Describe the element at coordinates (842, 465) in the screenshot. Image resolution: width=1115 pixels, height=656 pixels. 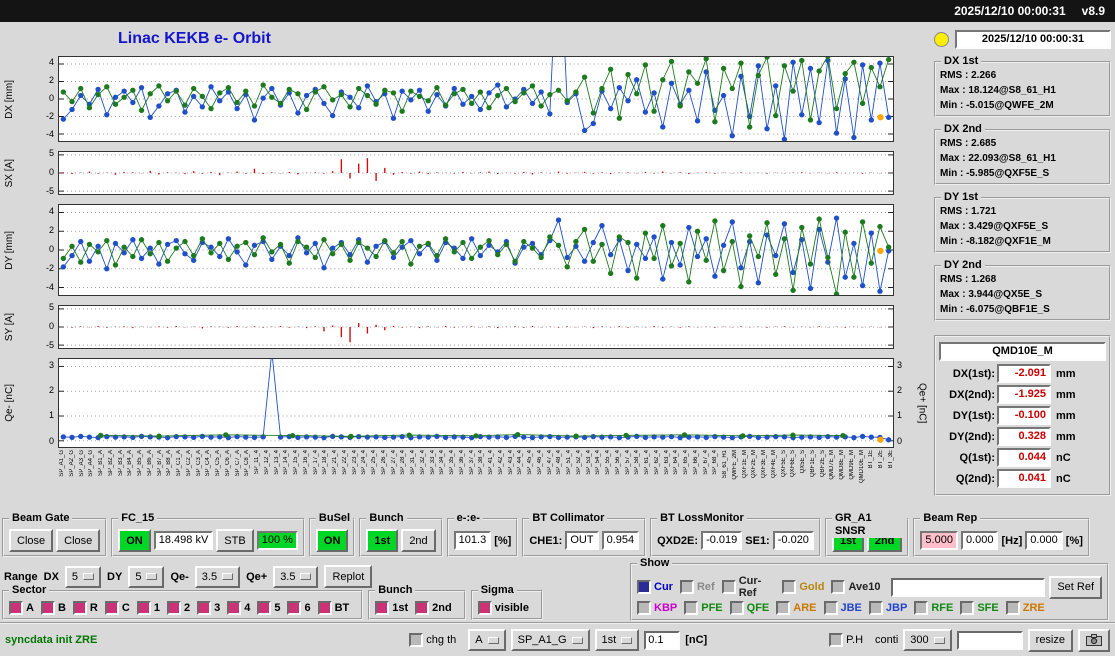
I see `bpm-label: QMD8E_M` at that location.